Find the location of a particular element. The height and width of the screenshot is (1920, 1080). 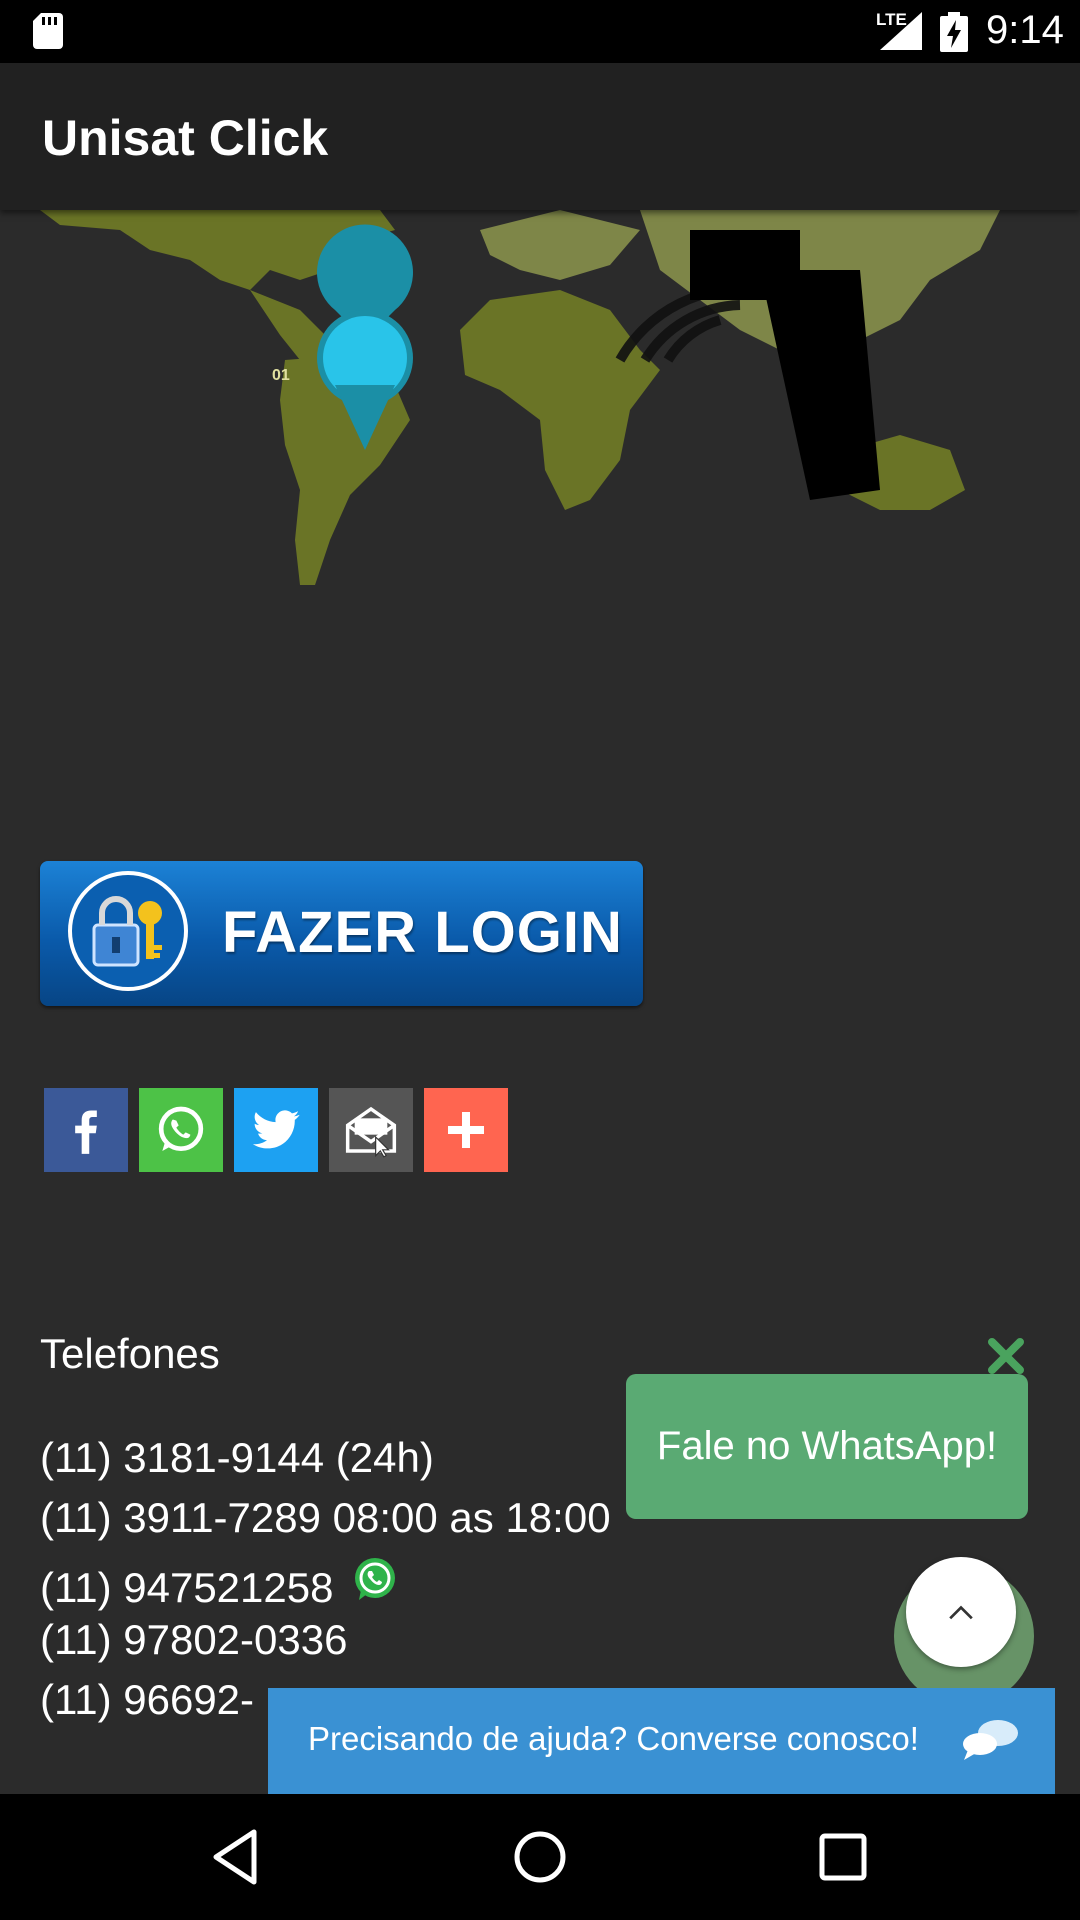

share-whatsapp-button is located at coordinates (181, 1130).